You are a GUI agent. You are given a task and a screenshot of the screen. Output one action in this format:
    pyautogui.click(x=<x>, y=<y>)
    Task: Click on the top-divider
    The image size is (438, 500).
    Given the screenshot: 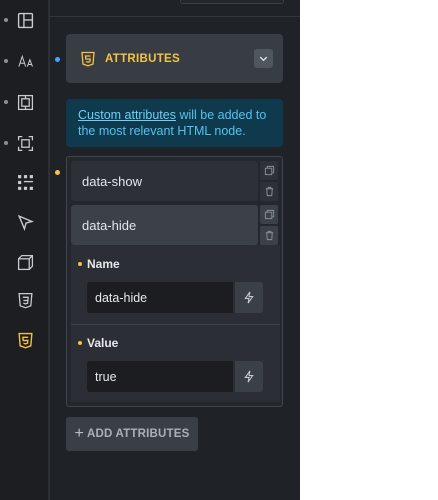 What is the action you would take?
    pyautogui.click(x=174, y=16)
    